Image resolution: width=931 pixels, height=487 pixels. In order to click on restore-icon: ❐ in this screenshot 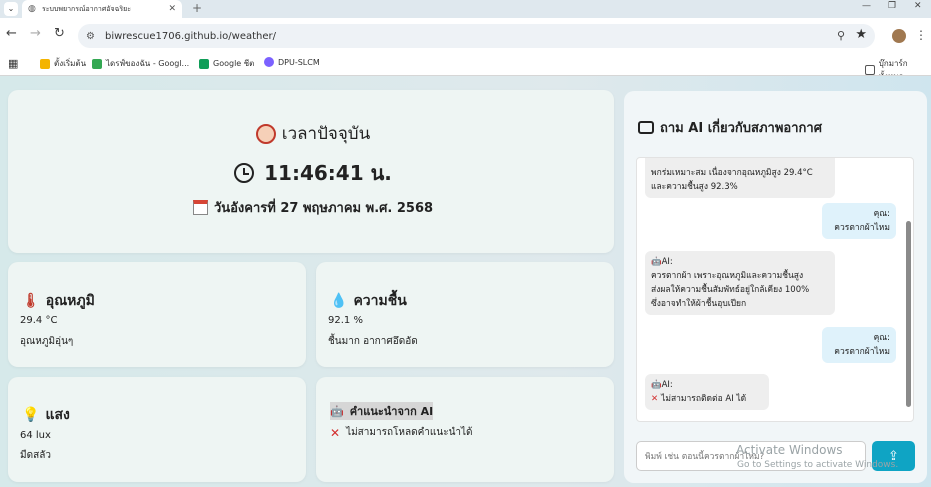, I will do `click(892, 6)`.